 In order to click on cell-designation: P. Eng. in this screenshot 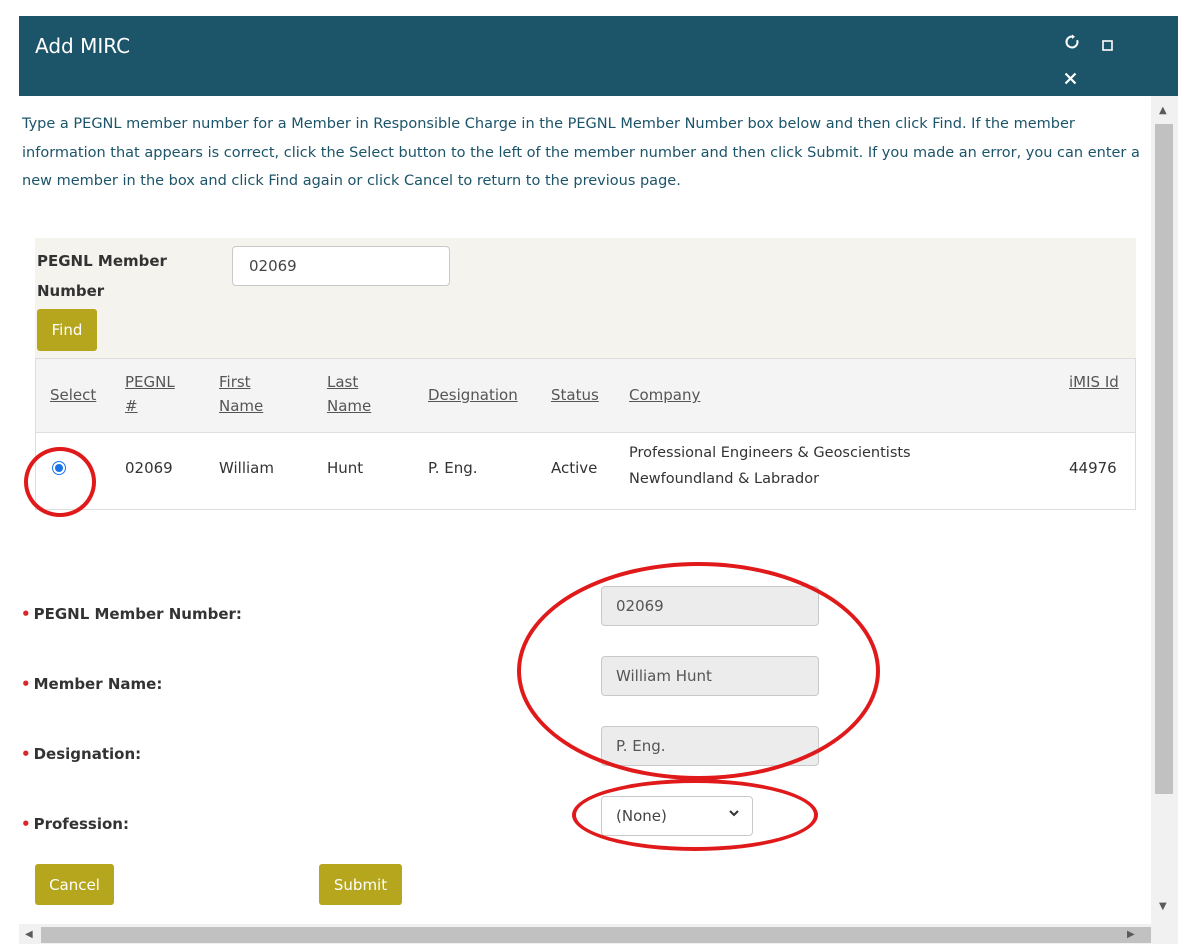, I will do `click(453, 468)`.